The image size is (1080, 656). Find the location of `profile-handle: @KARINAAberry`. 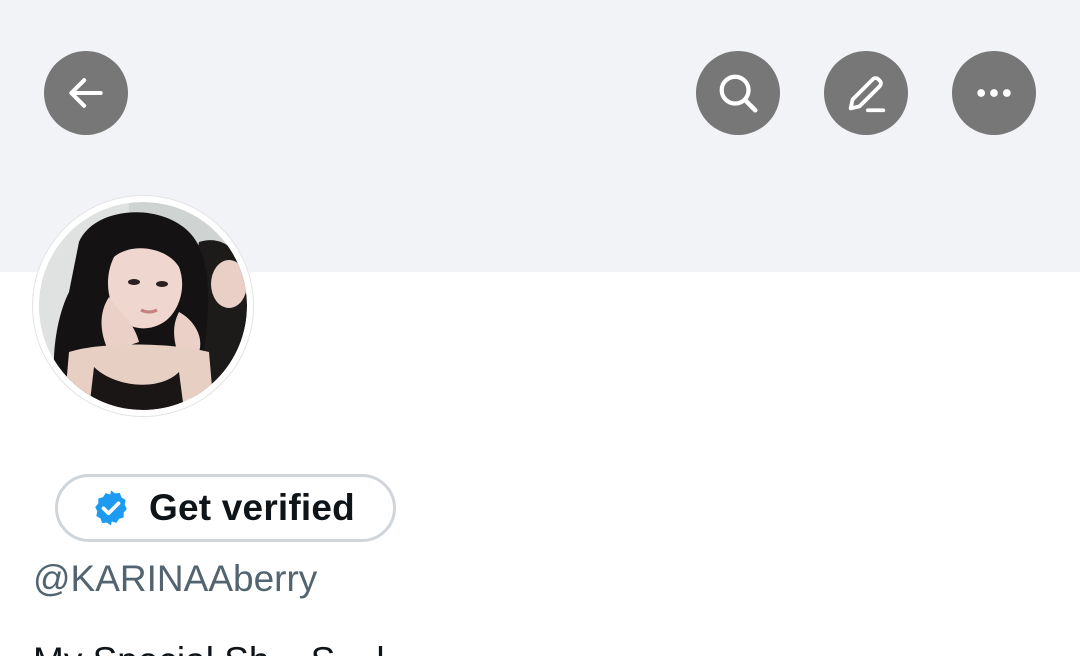

profile-handle: @KARINAAberry is located at coordinates (175, 578).